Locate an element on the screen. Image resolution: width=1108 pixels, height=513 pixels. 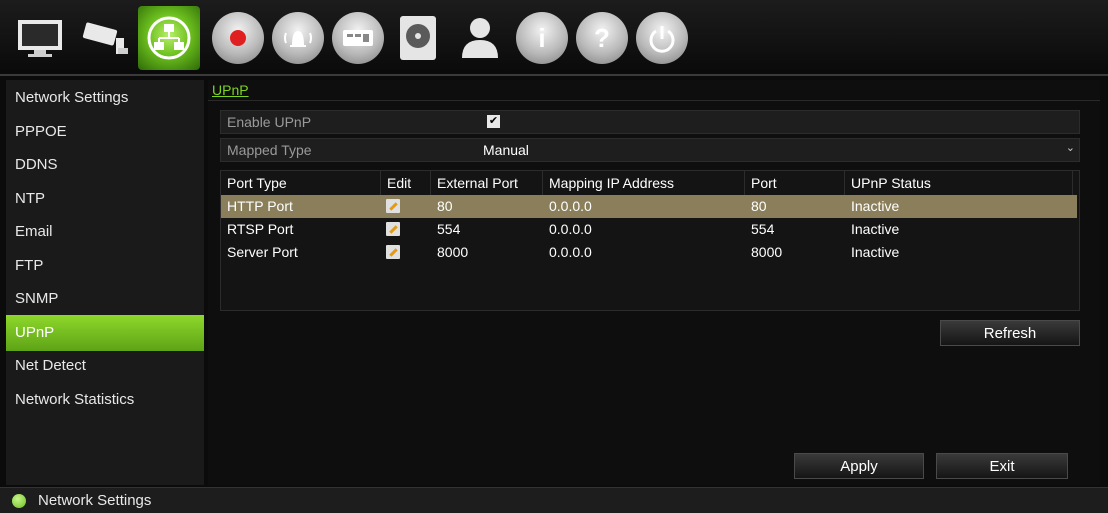
table-row: Server Port 8000 0.0.0.0 8000 Inactive is located at coordinates (649, 252).